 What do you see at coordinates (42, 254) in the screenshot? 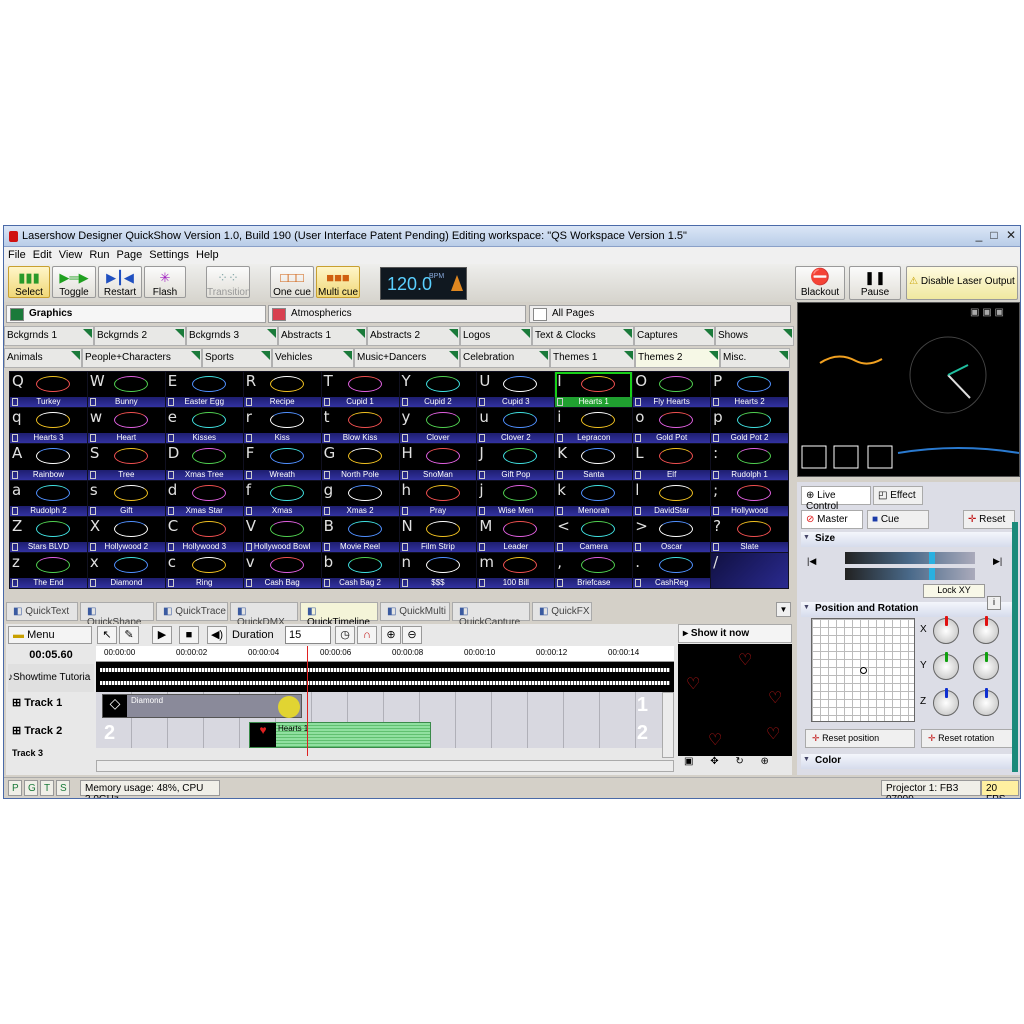
I see `menu-edit: Edit` at bounding box center [42, 254].